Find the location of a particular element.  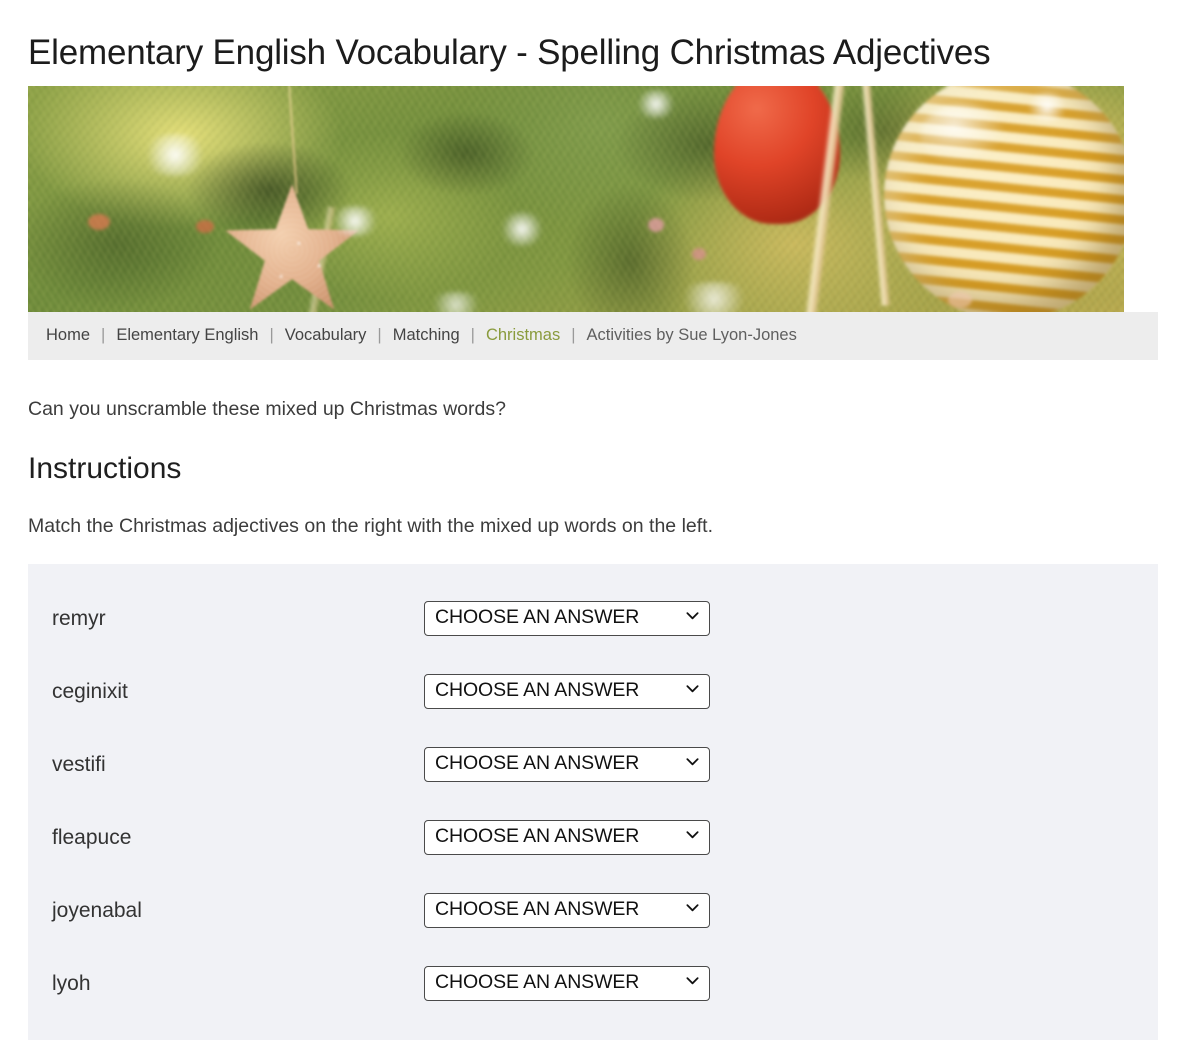

scrambled-word: fleapuce is located at coordinates (92, 837).